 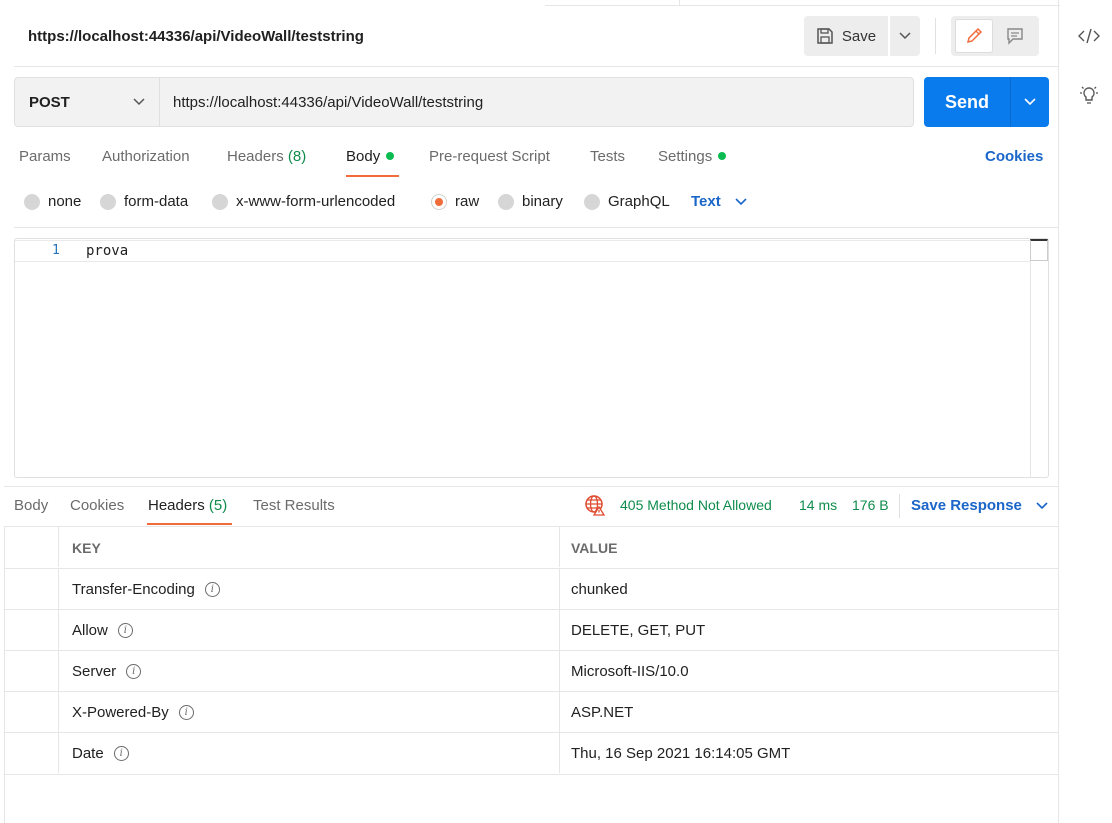 What do you see at coordinates (303, 201) in the screenshot?
I see `radio-x-www-form-urlencoded: x-www-form-urlencoded` at bounding box center [303, 201].